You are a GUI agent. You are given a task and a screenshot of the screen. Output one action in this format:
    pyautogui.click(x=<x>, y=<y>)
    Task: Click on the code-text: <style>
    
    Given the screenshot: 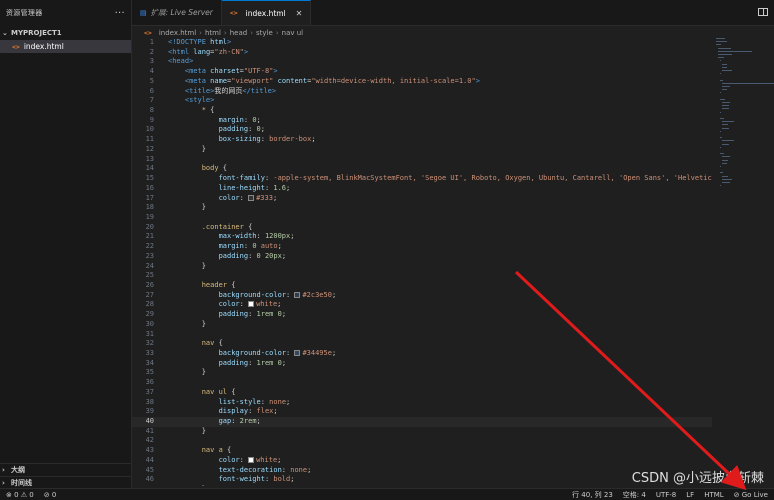 What is the action you would take?
    pyautogui.click(x=199, y=100)
    